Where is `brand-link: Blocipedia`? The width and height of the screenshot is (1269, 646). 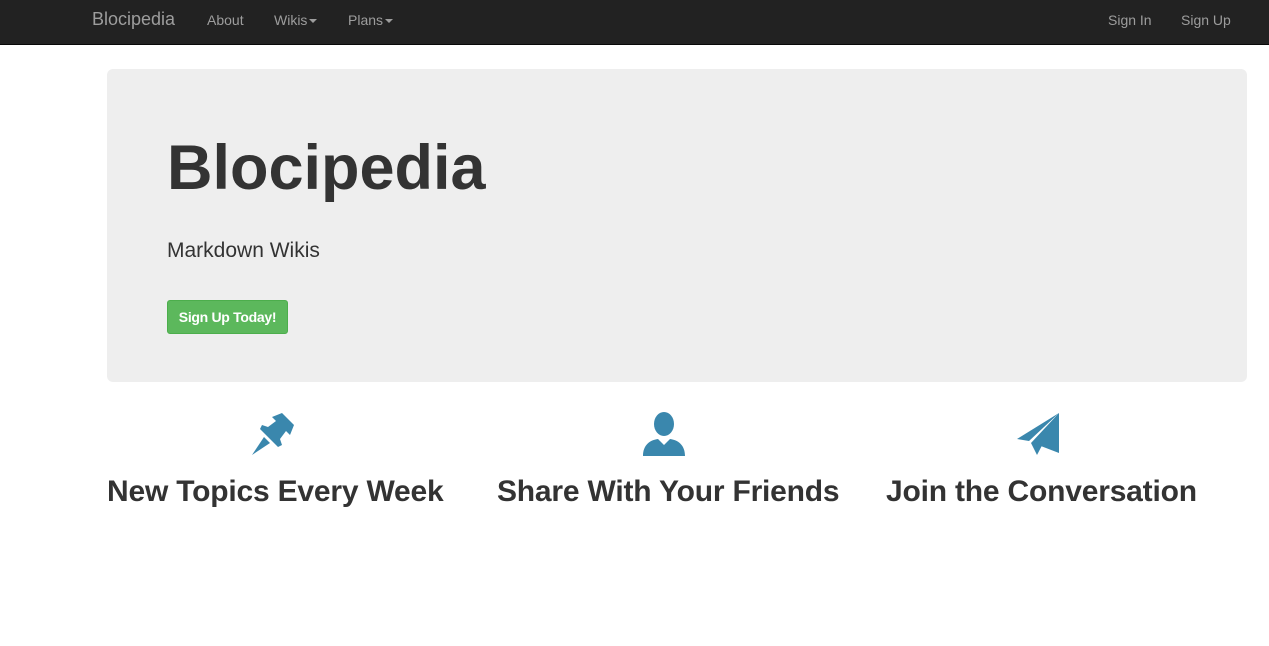 brand-link: Blocipedia is located at coordinates (133, 19).